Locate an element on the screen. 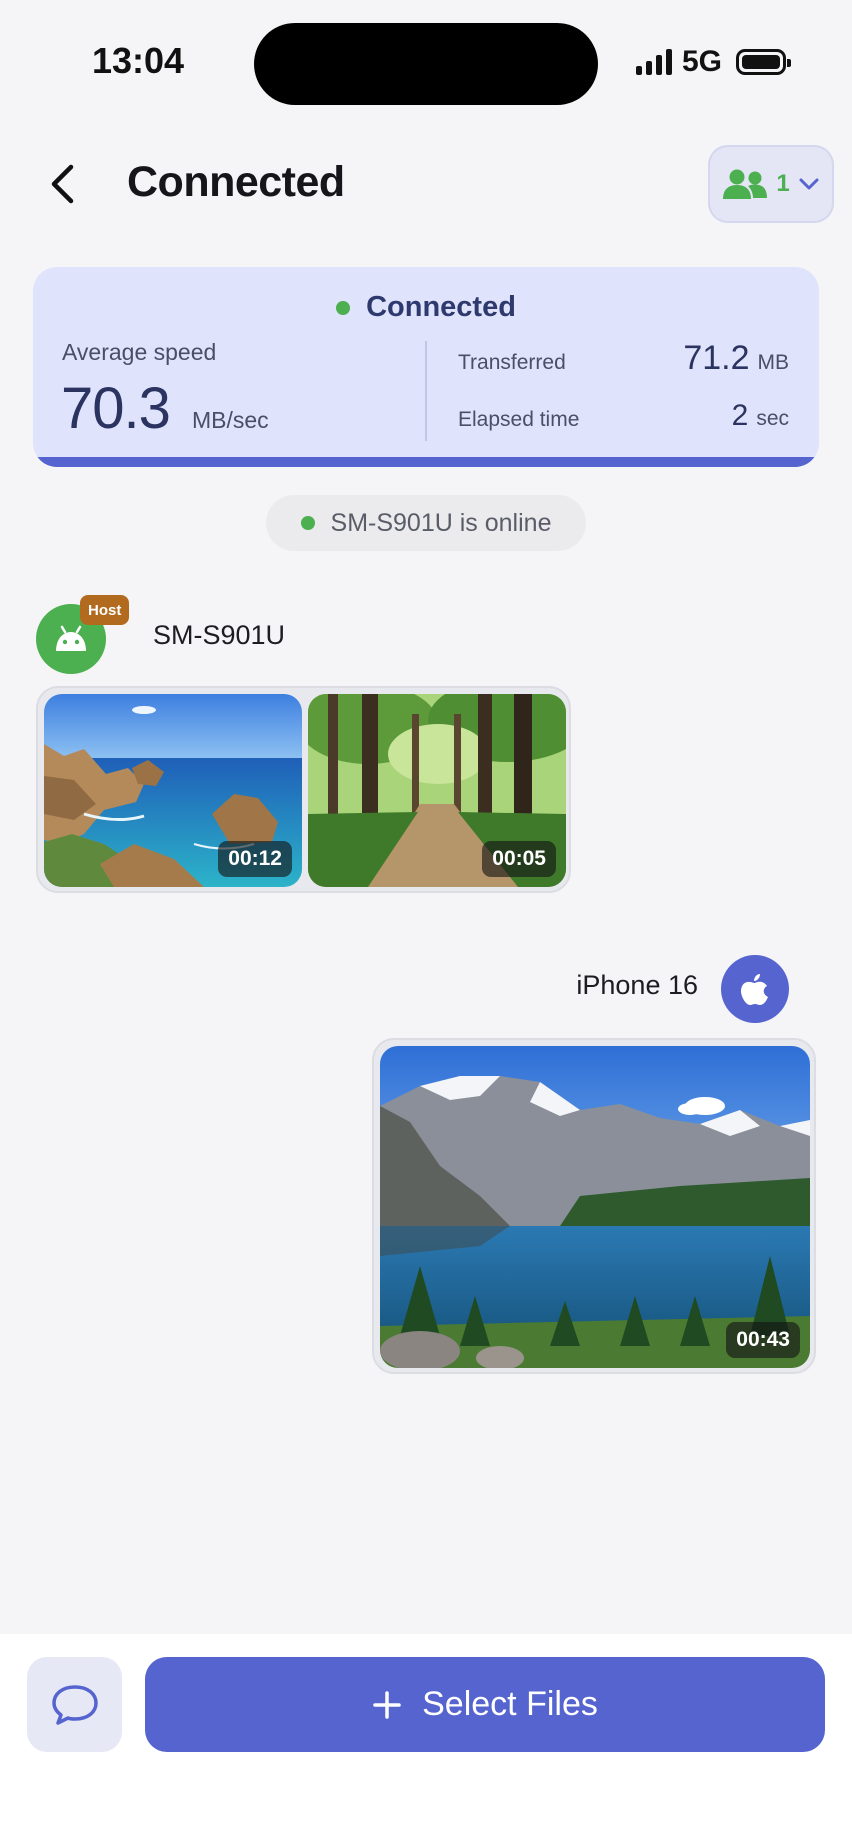 The height and width of the screenshot is (1846, 852). transferred-value: 71.2 is located at coordinates (716, 358).